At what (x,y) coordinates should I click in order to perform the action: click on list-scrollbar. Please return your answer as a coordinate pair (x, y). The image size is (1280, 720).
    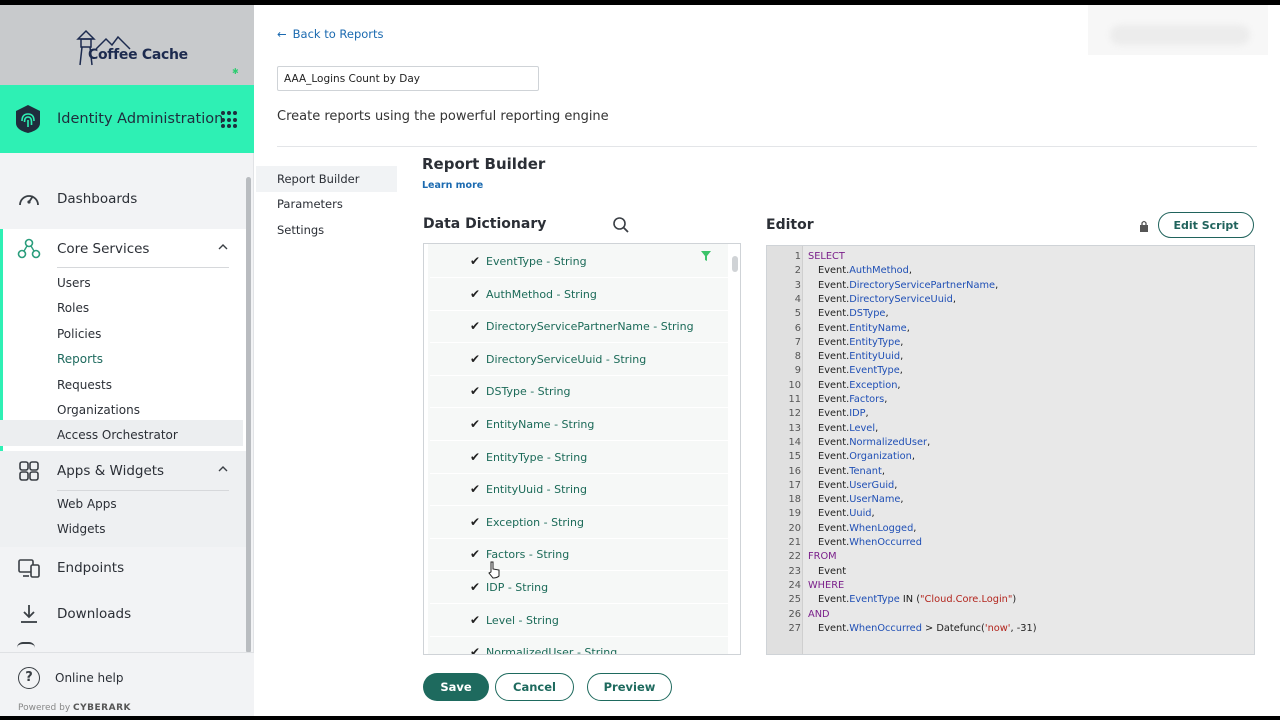
    Looking at the image, I should click on (735, 264).